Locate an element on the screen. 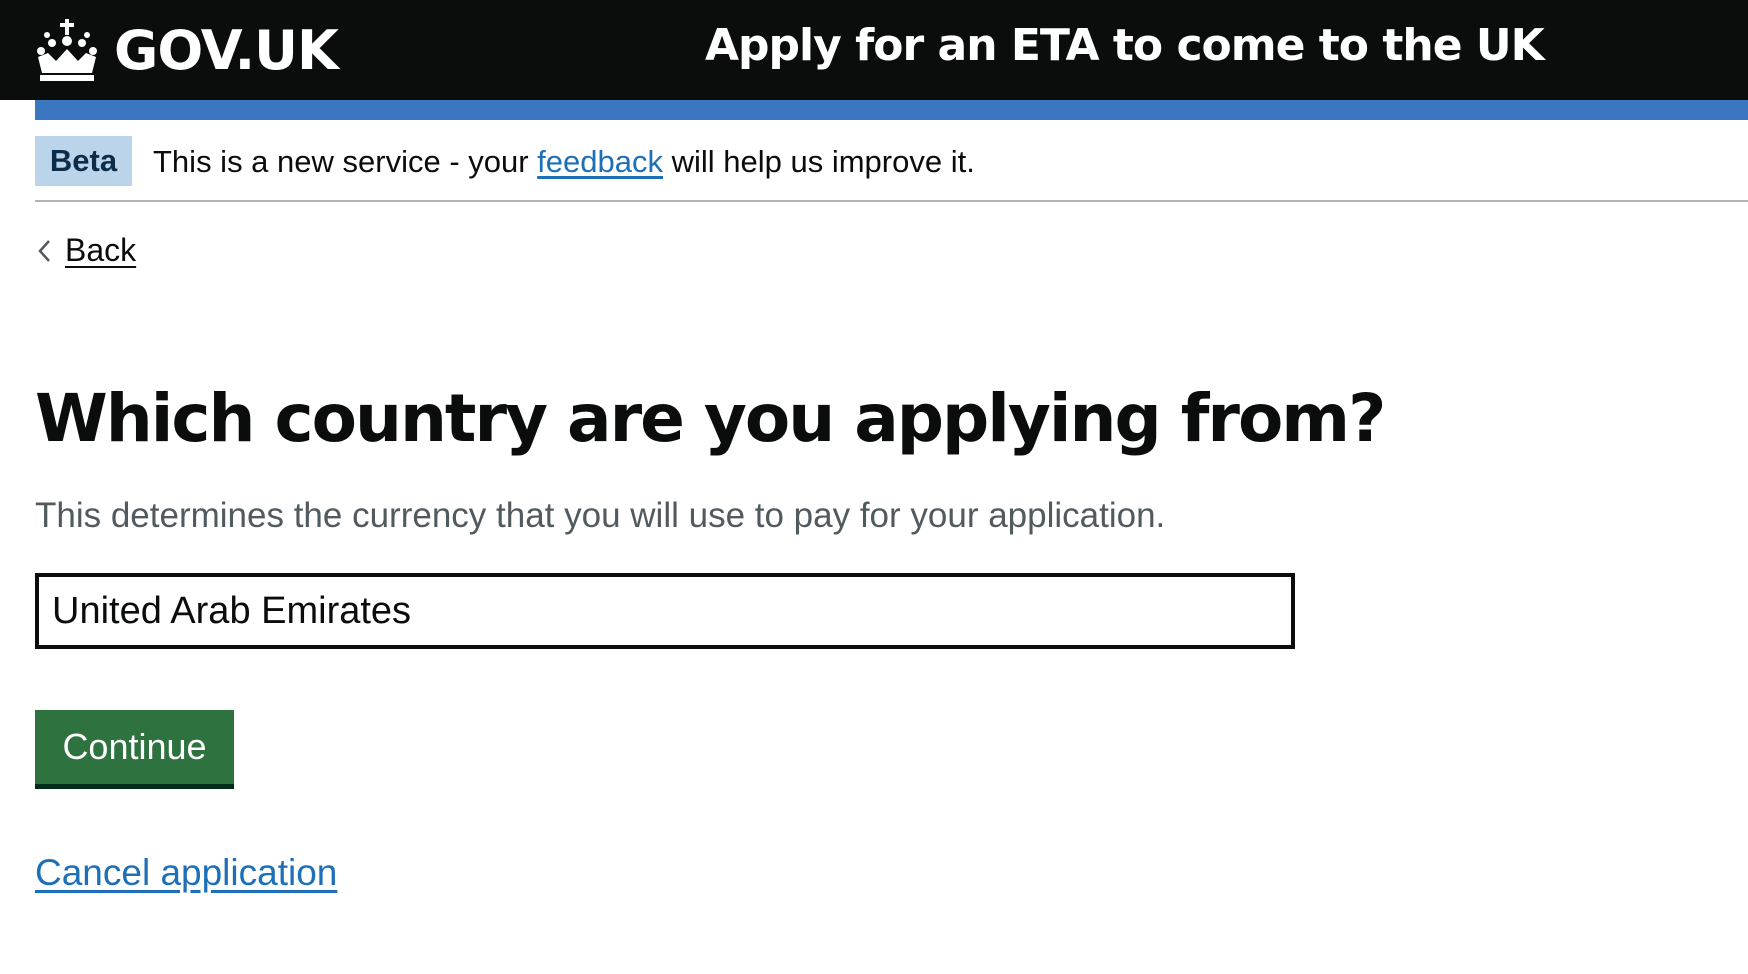  feedback-link: feedback is located at coordinates (600, 161).